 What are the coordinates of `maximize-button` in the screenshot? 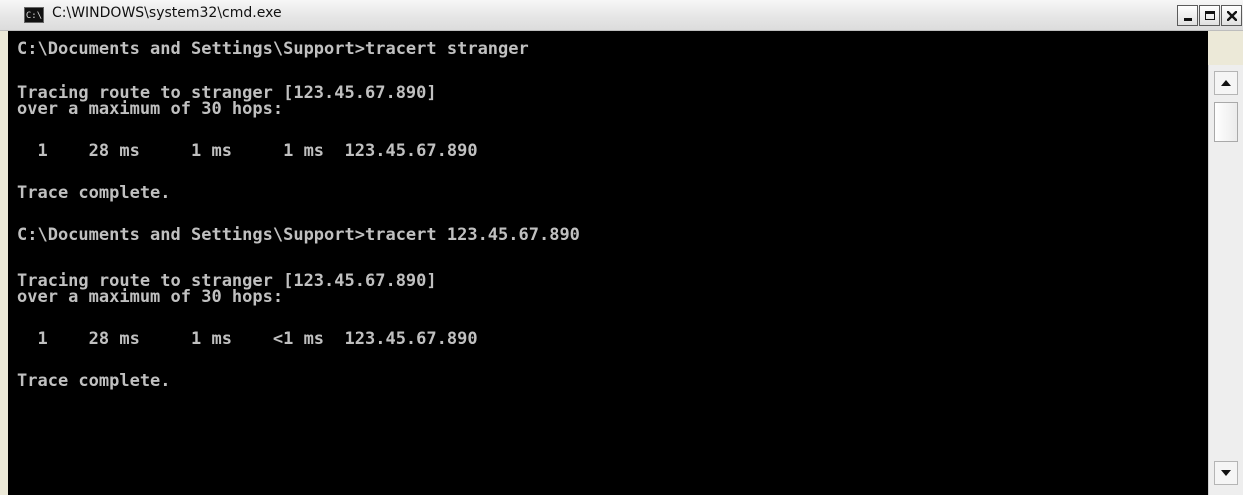 It's located at (1209, 15).